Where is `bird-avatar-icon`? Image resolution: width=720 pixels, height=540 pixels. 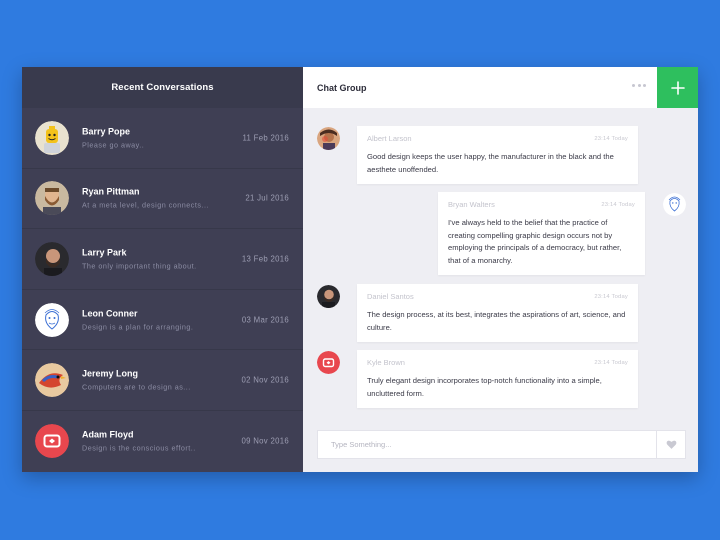 bird-avatar-icon is located at coordinates (52, 380).